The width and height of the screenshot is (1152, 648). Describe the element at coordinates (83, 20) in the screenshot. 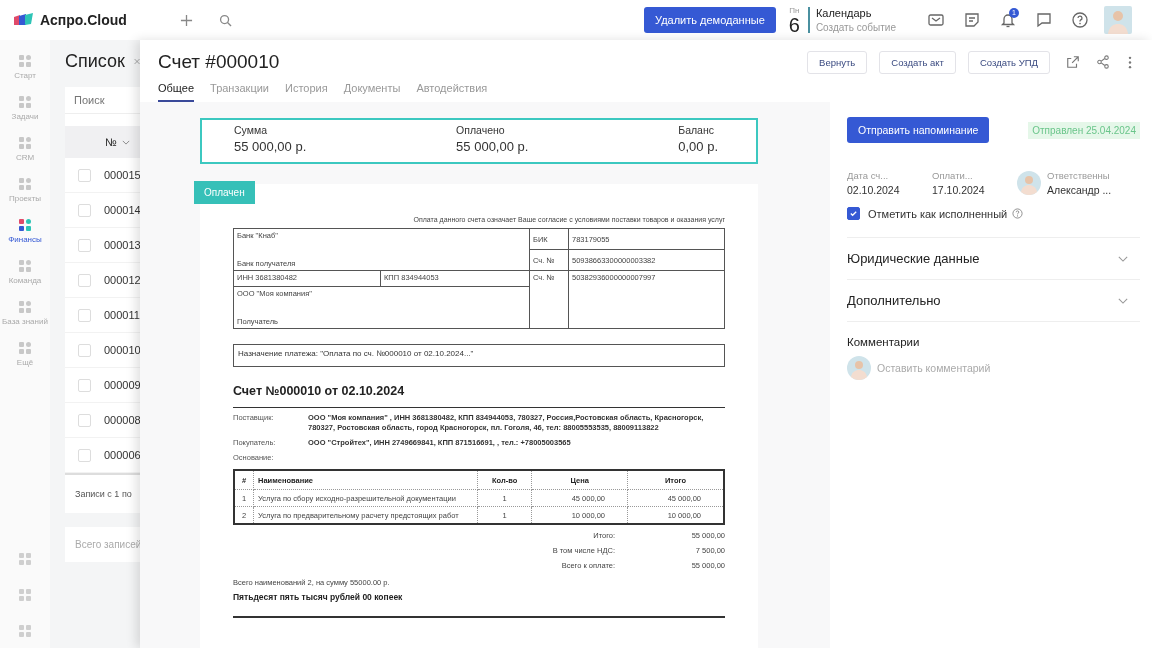

I see `app-logo: Аспро.Cloud` at that location.